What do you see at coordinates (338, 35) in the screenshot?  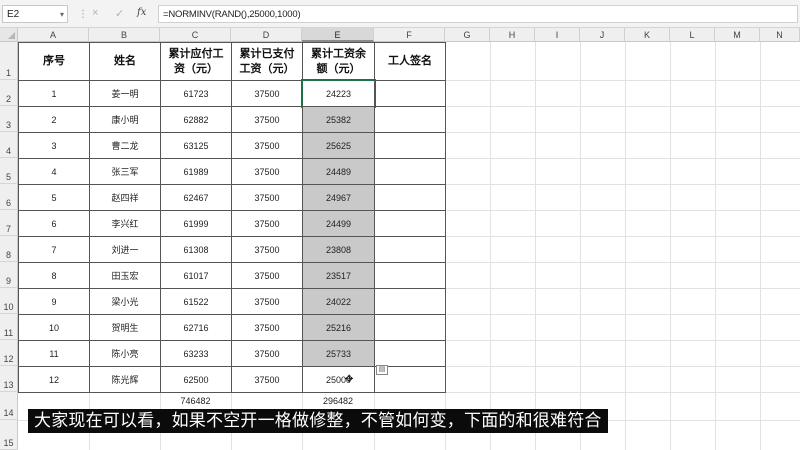 I see `column-header-e: E` at bounding box center [338, 35].